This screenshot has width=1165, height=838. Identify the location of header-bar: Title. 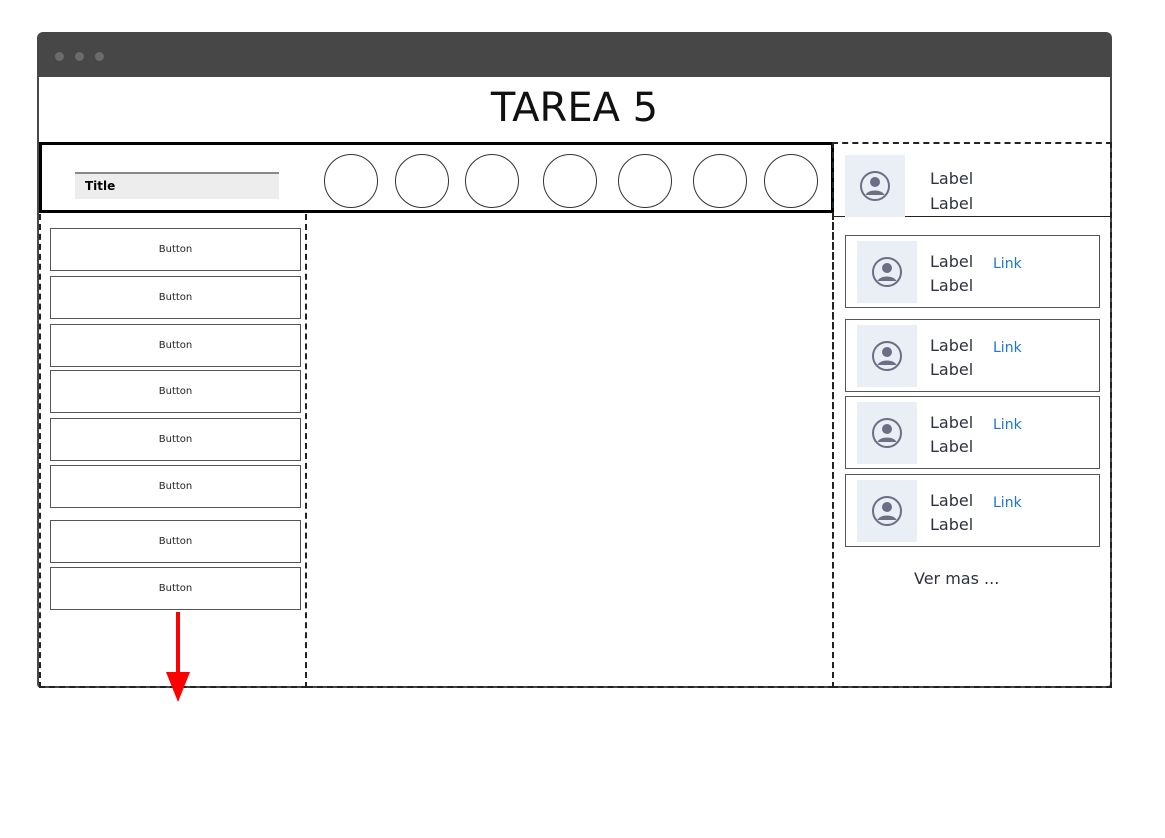
(436, 177).